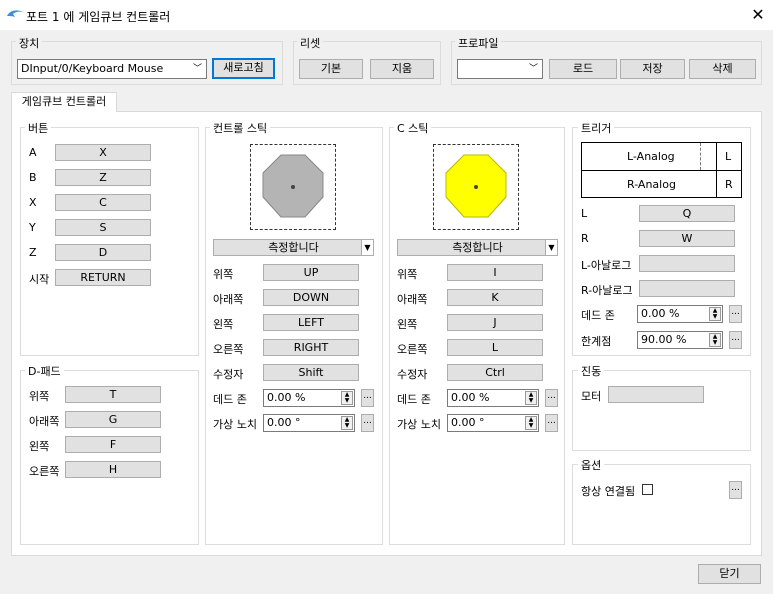 This screenshot has height=594, width=773. What do you see at coordinates (240, 128) in the screenshot?
I see `main-stick-group-title: 컨트롤 스틱` at bounding box center [240, 128].